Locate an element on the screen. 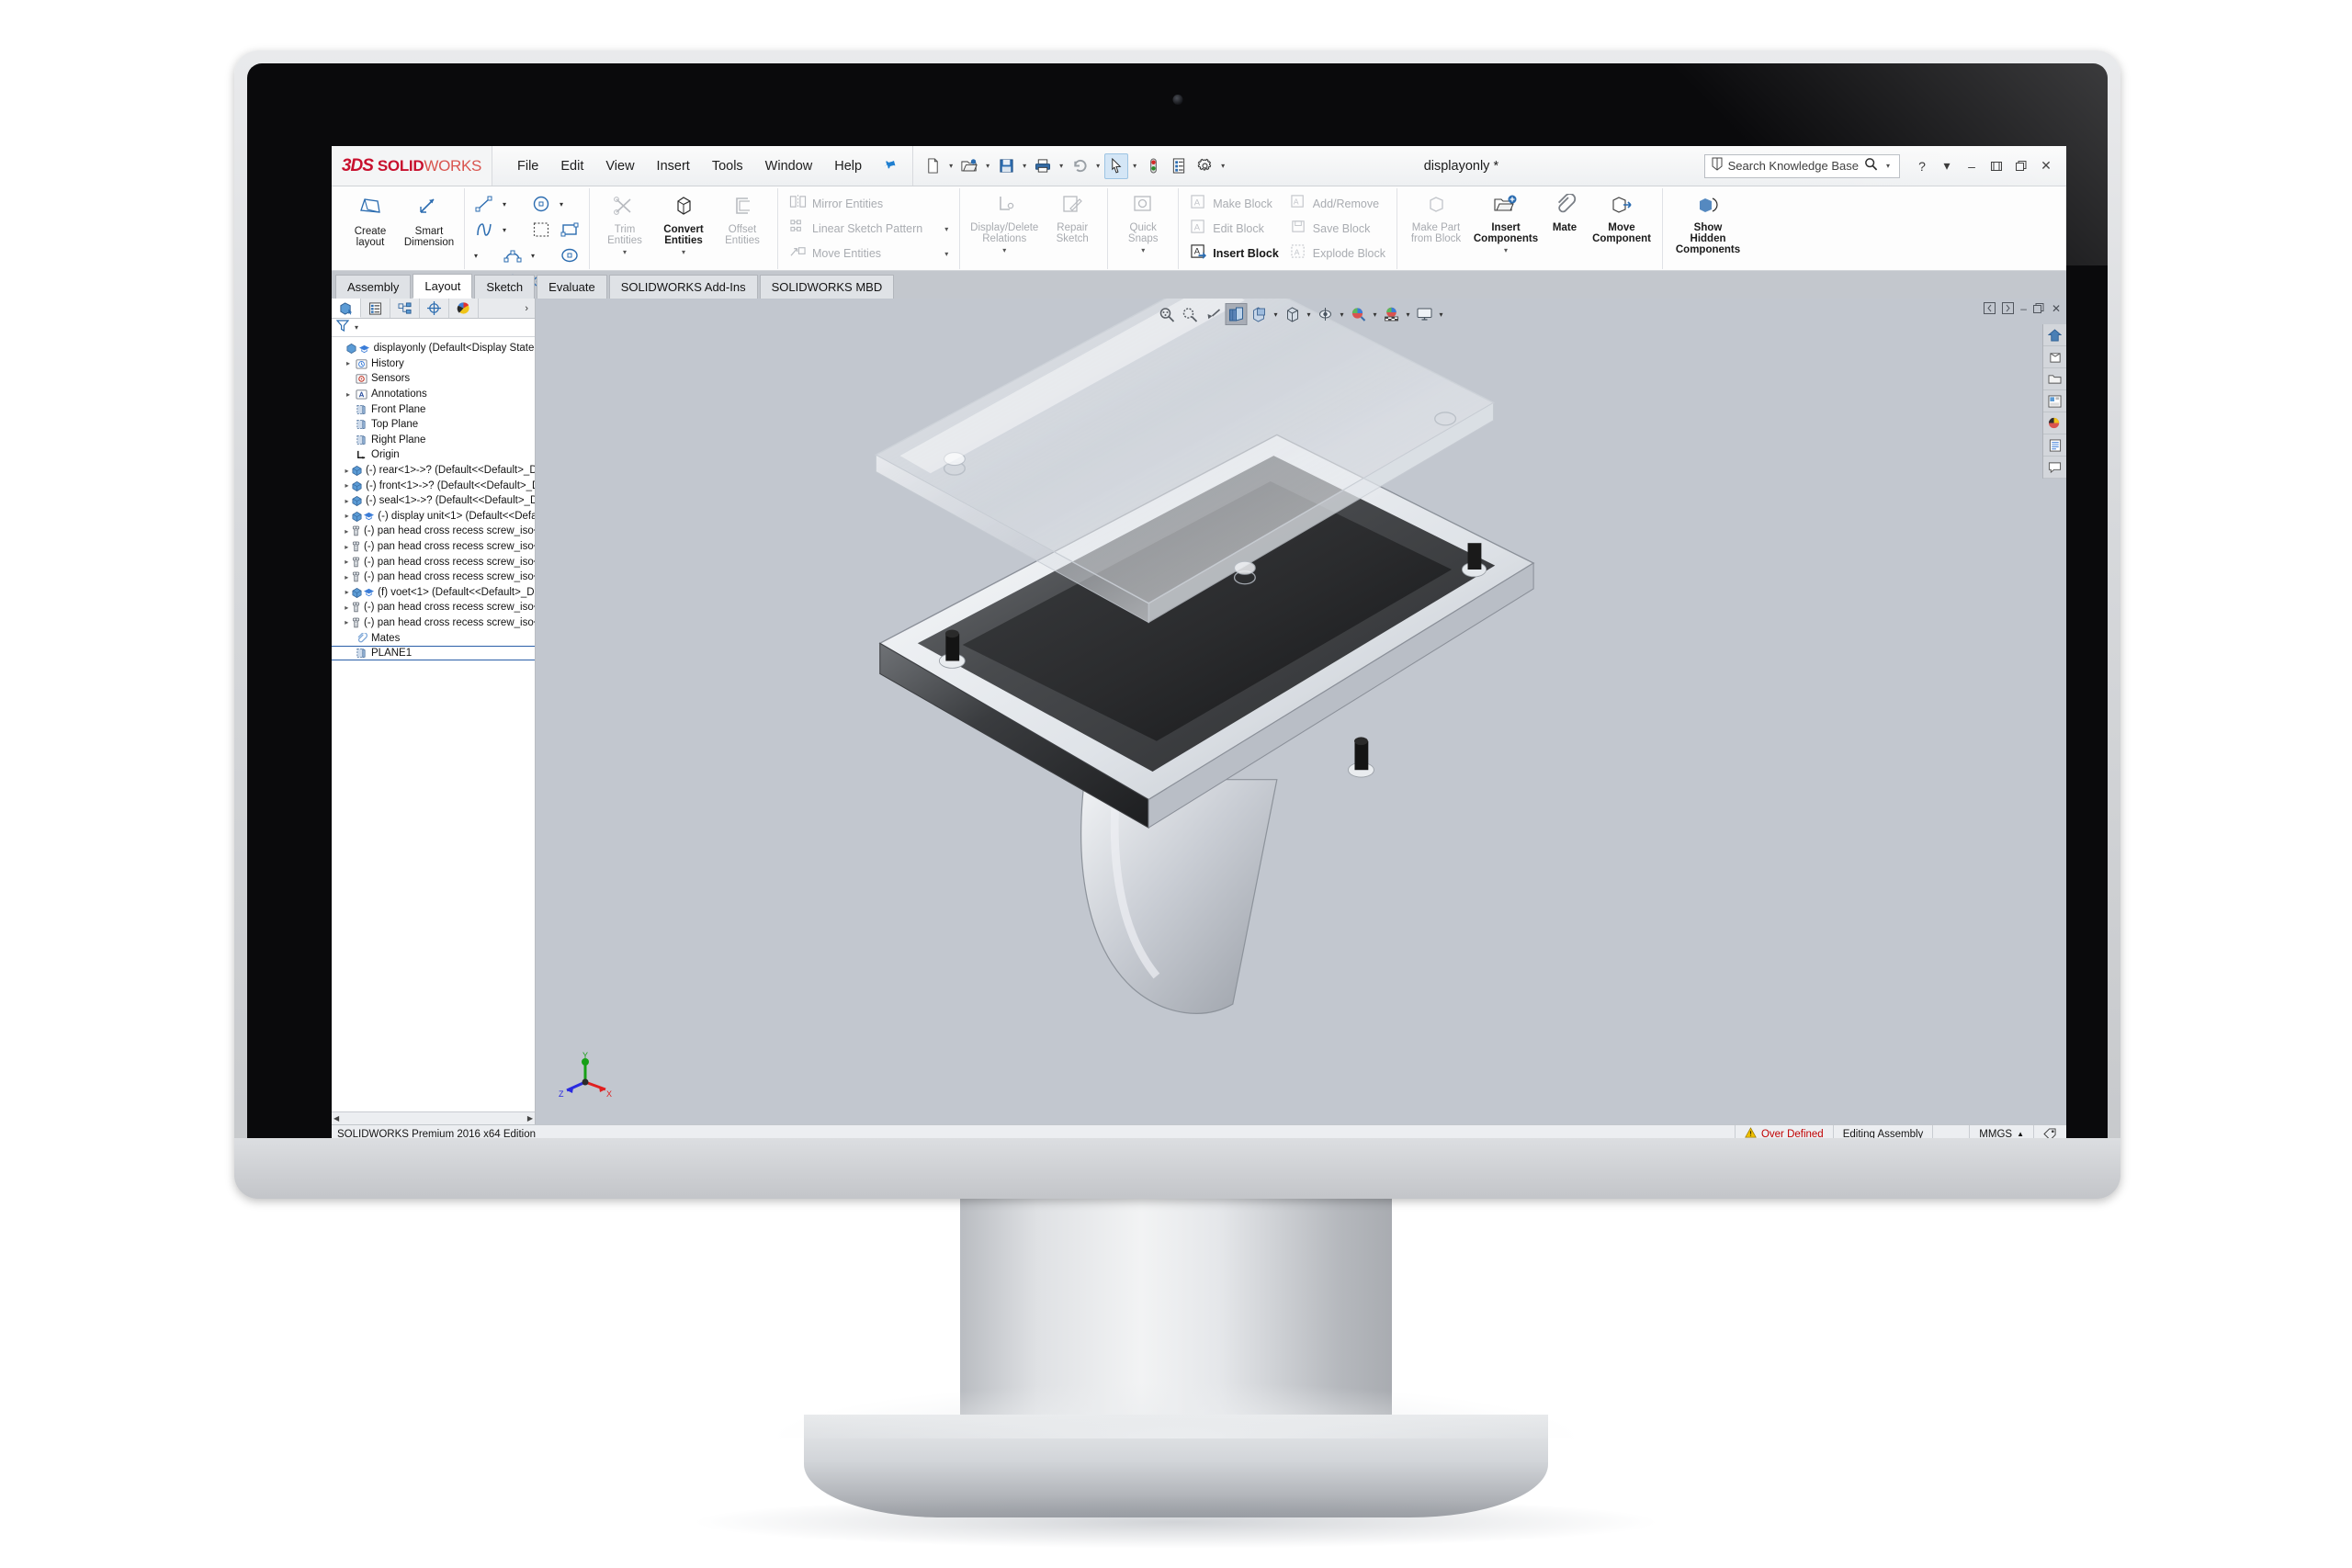 The height and width of the screenshot is (1568, 2352). search-knowledge-base: Search Knowledge Base ▾ is located at coordinates (1802, 166).